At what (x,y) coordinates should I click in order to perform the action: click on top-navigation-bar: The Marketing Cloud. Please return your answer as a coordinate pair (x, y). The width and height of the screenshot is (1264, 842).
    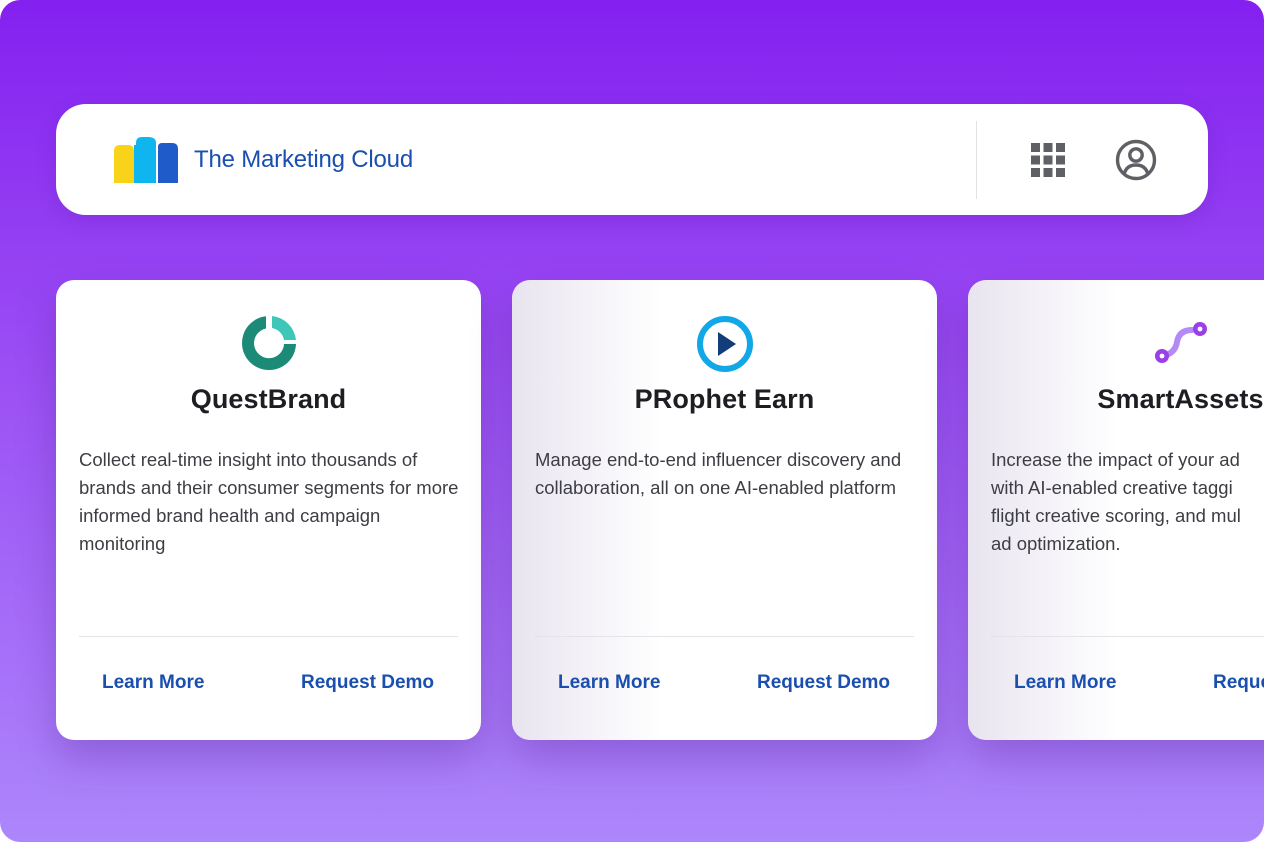
    Looking at the image, I should click on (632, 159).